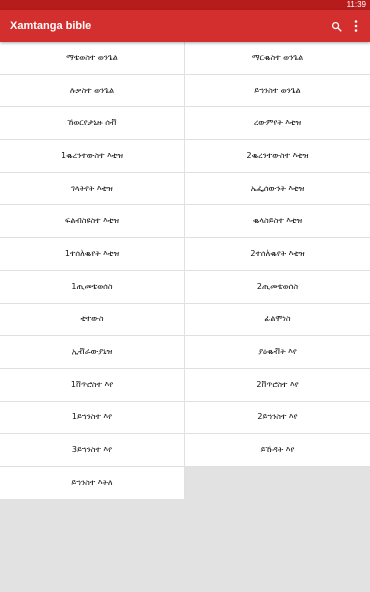 This screenshot has height=592, width=370. Describe the element at coordinates (92, 91) in the screenshot. I see `book-item: ሉቃስተ ወንጌል` at that location.